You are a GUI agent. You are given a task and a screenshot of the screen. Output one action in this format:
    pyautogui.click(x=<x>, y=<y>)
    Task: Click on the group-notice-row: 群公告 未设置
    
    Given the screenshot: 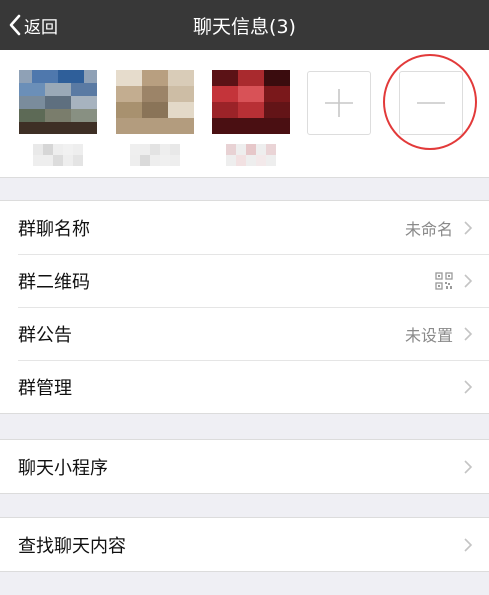 What is the action you would take?
    pyautogui.click(x=244, y=333)
    